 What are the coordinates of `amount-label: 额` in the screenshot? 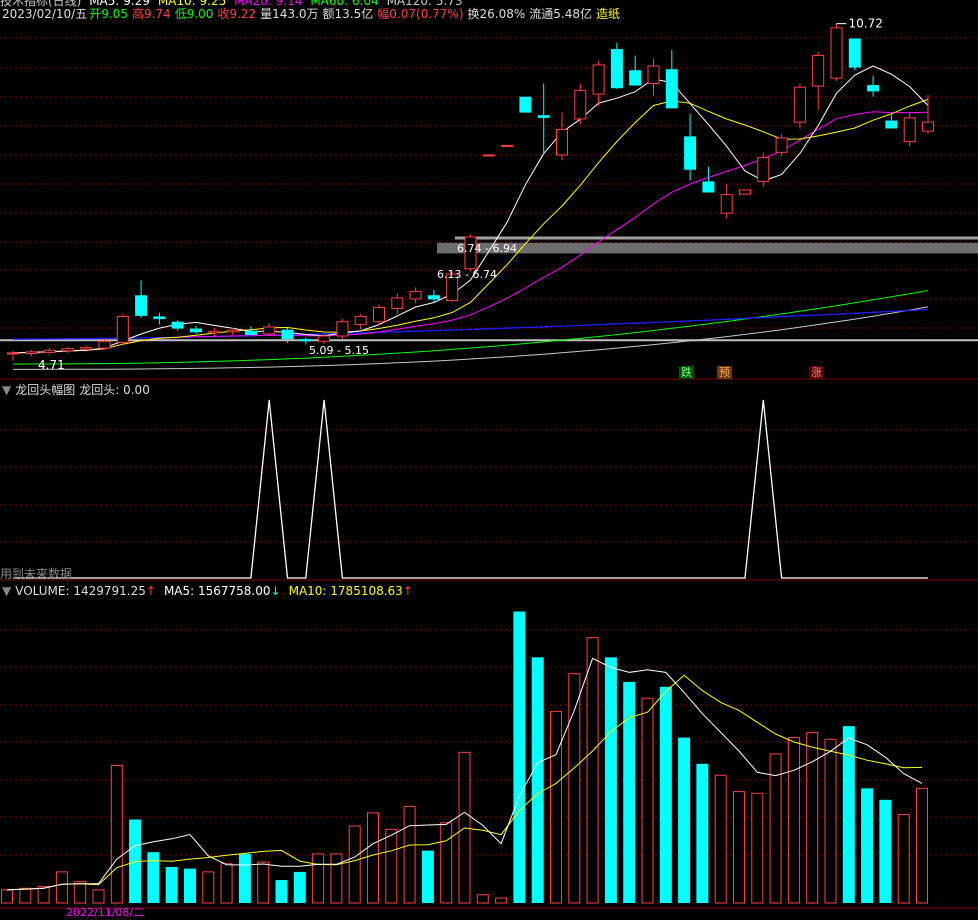 It's located at (328, 14).